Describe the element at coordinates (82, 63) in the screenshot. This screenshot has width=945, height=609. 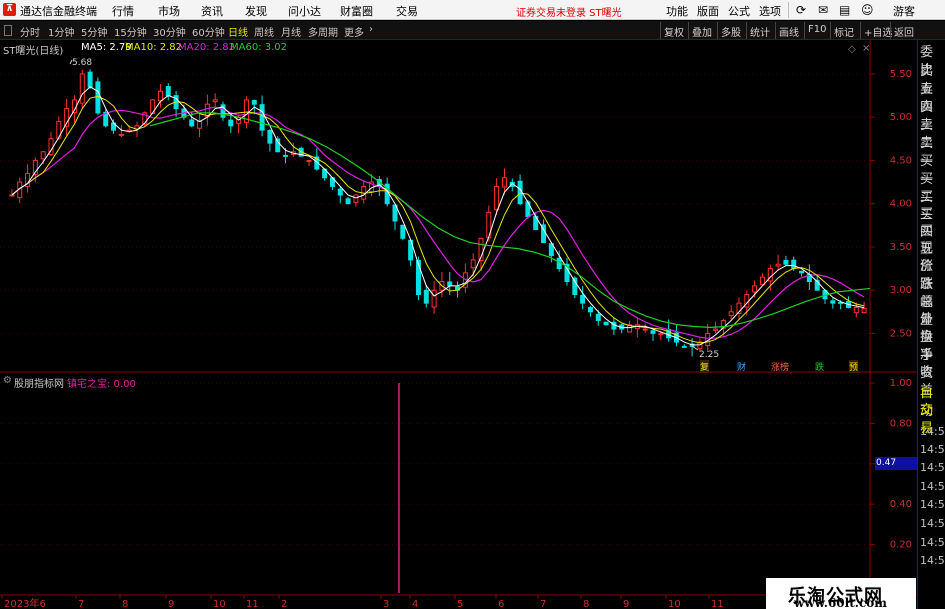
I see `high-price-label: 5.68` at that location.